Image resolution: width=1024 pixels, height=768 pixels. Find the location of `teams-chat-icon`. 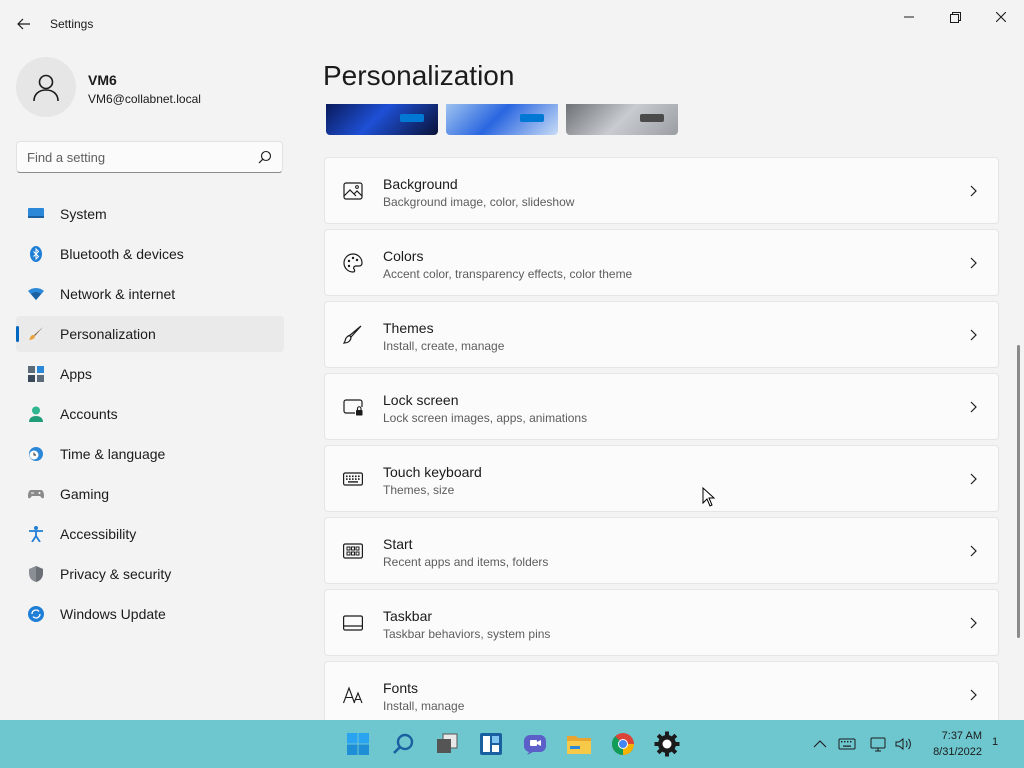

teams-chat-icon is located at coordinates (535, 744).